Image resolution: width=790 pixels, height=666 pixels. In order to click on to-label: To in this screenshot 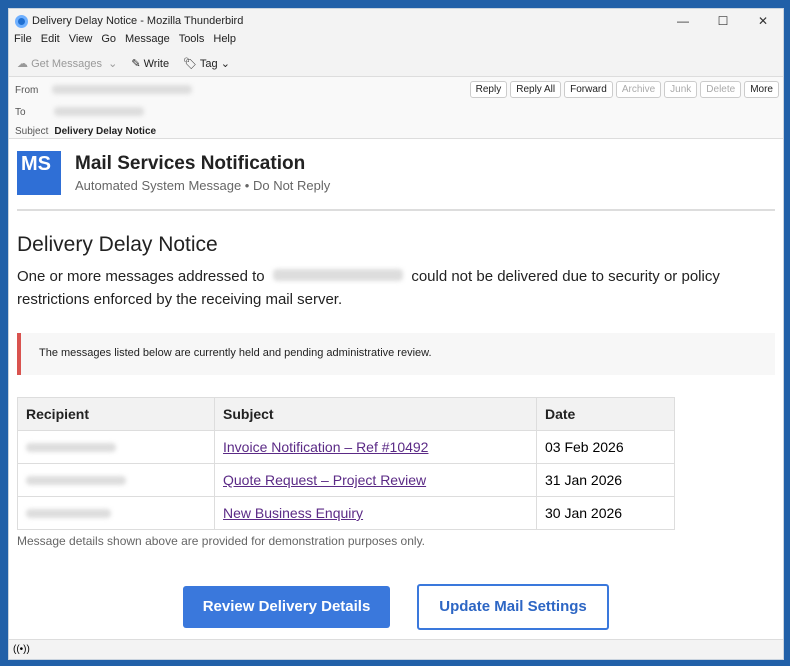, I will do `click(20, 112)`.